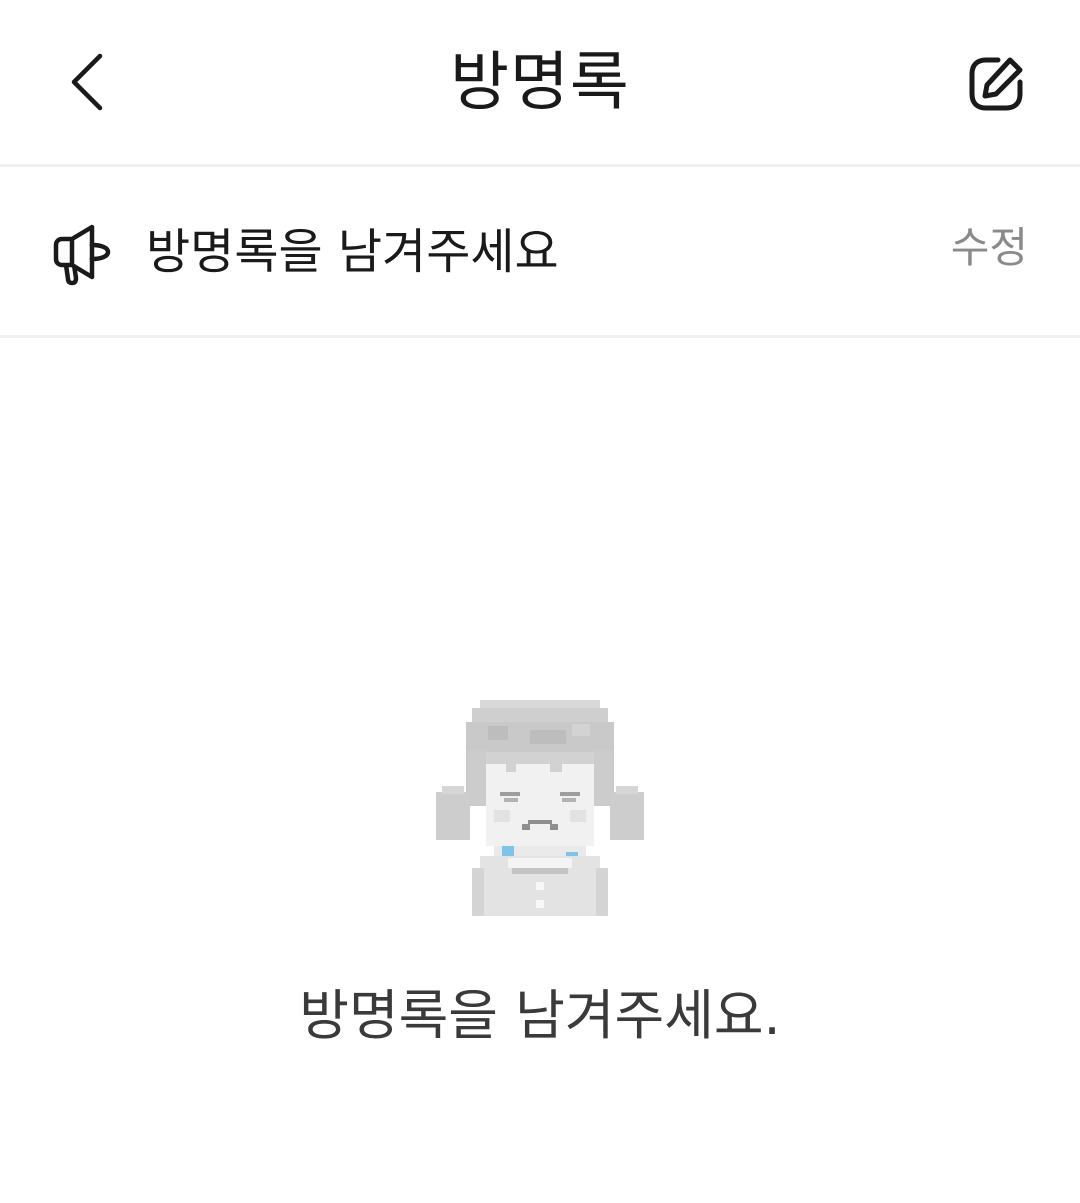 This screenshot has height=1203, width=1080. I want to click on empty-state-message: 방명록을 남겨주세요., so click(540, 1015).